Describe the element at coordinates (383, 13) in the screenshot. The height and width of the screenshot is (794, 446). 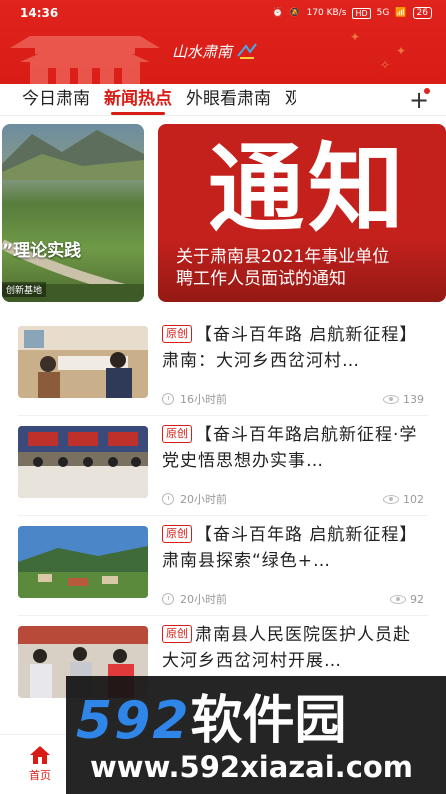
I see `signal-label: 5G` at that location.